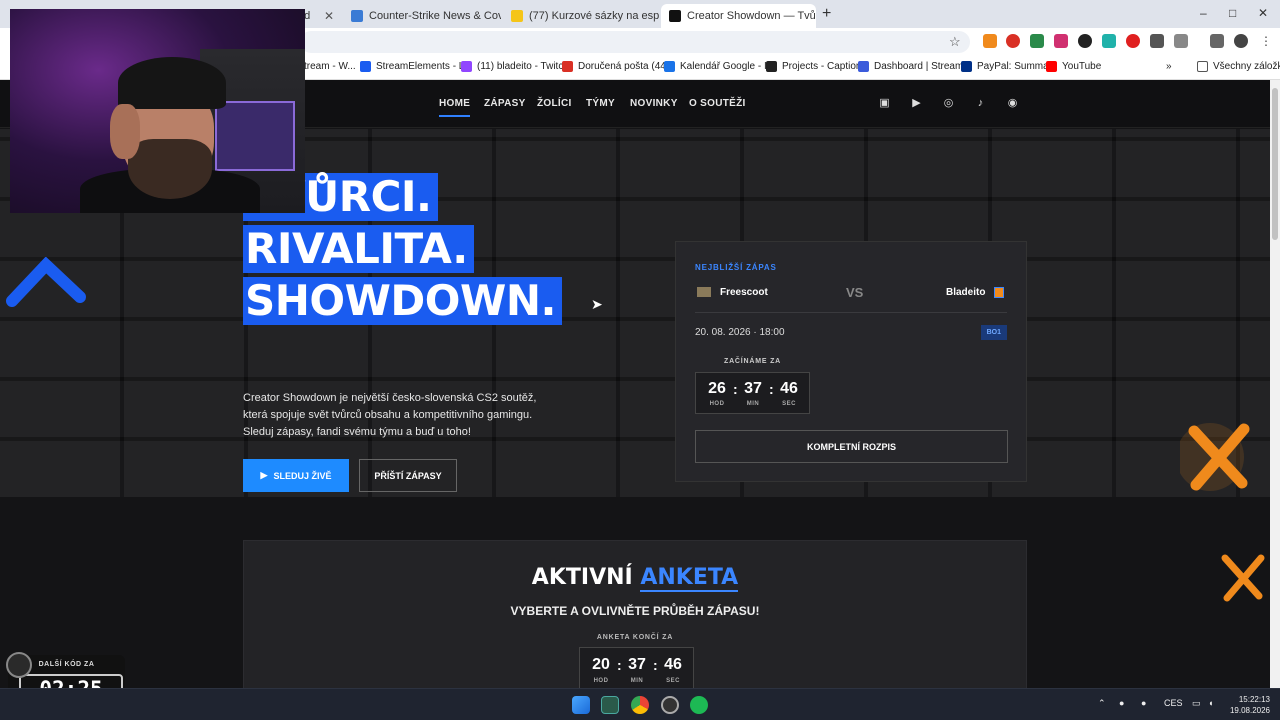  What do you see at coordinates (751, 16) in the screenshot?
I see `tab-label: Creator Showdown — Tvůrci. R` at bounding box center [751, 16].